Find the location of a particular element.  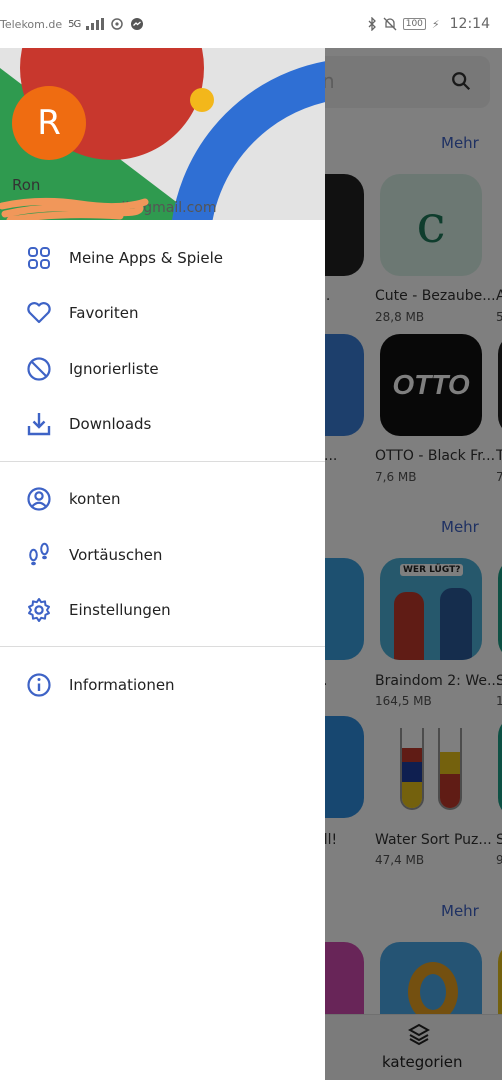

avatar: R is located at coordinates (49, 123).